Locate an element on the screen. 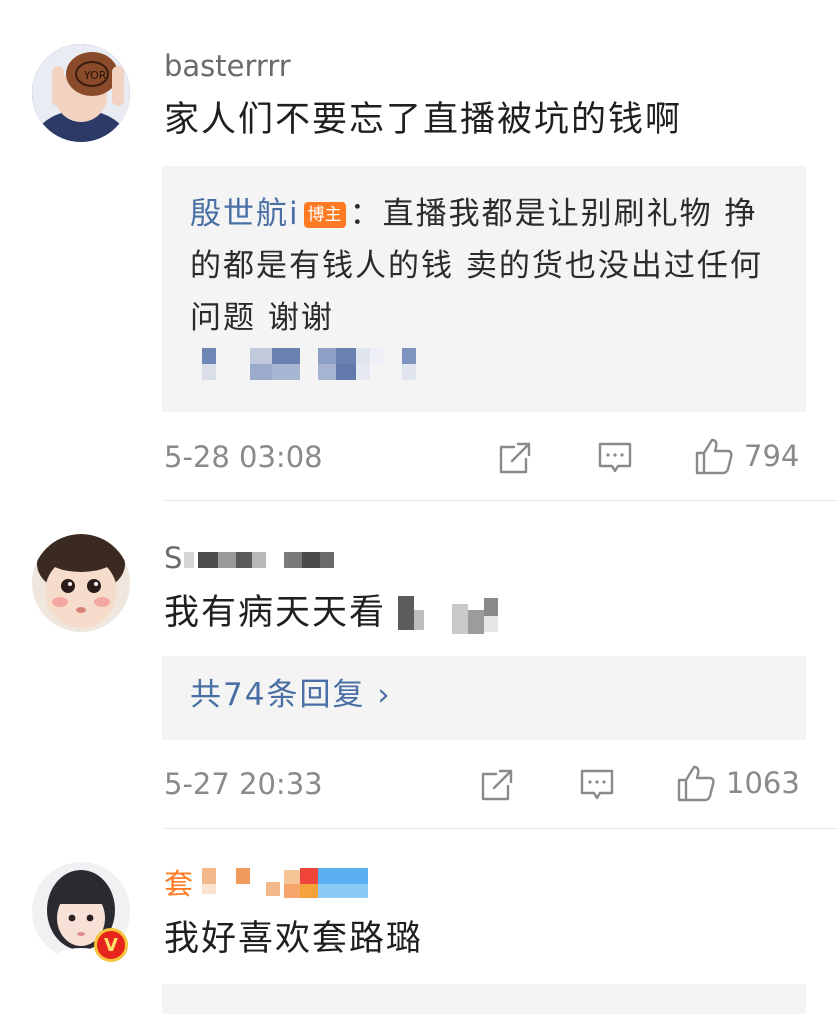 The image size is (837, 1014). more-replies-box: 共74条回复 › is located at coordinates (484, 698).